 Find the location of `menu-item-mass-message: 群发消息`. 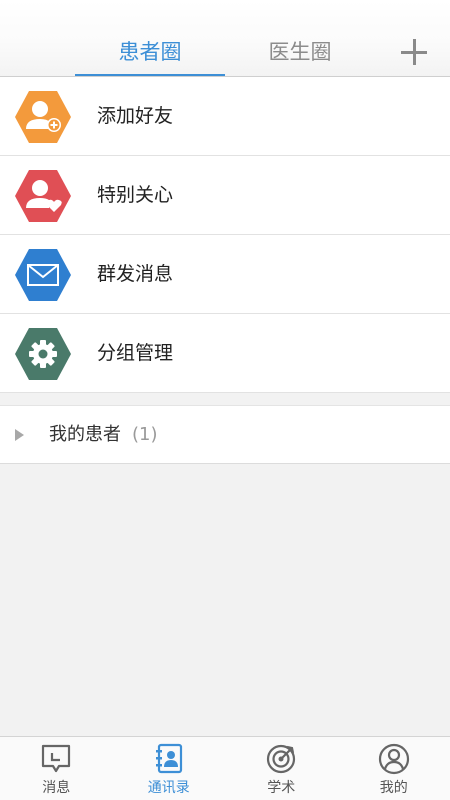

menu-item-mass-message: 群发消息 is located at coordinates (225, 274).